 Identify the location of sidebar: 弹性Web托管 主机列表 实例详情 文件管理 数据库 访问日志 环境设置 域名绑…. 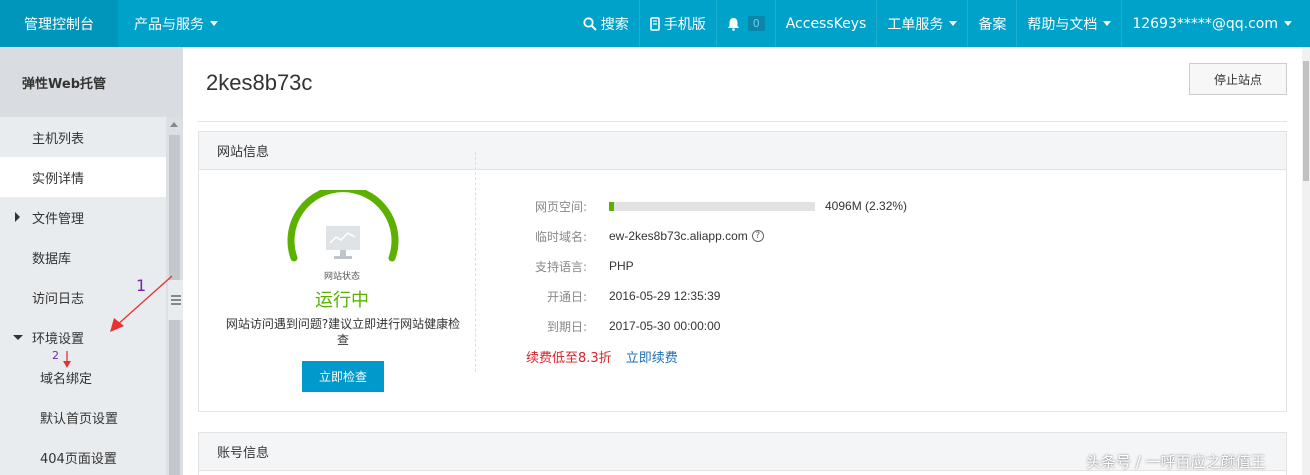
(91, 261).